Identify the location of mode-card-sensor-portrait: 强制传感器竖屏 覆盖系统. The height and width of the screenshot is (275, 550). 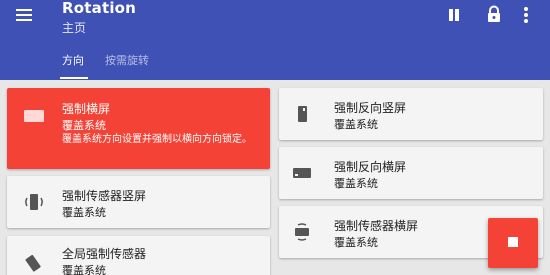
(138, 202).